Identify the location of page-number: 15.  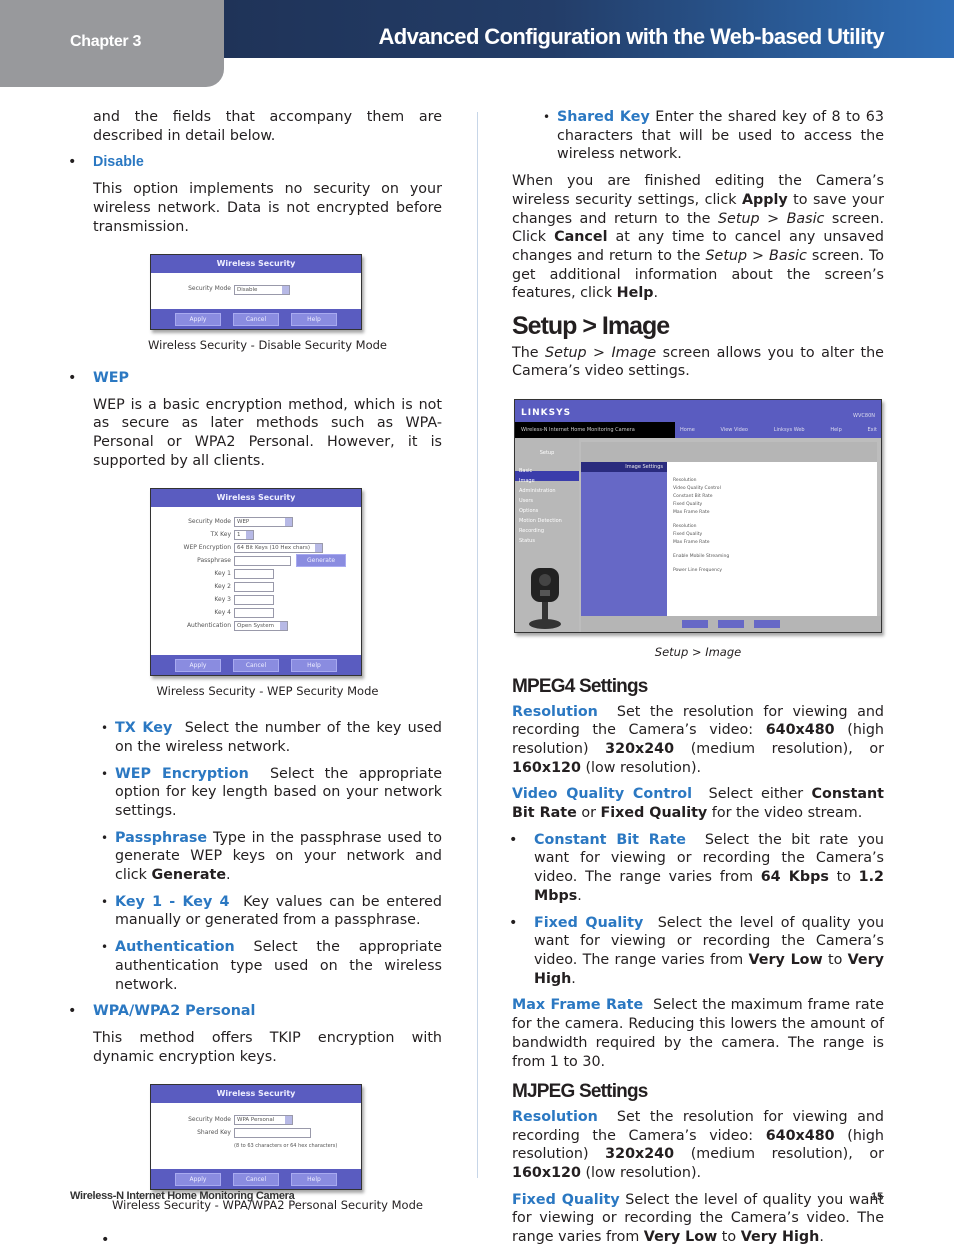
(877, 1197).